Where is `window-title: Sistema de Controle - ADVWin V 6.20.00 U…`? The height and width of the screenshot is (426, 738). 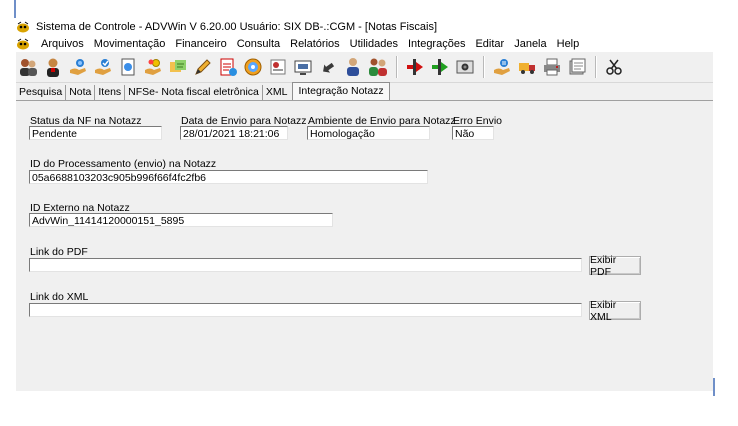 window-title: Sistema de Controle - ADVWin V 6.20.00 U… is located at coordinates (237, 26).